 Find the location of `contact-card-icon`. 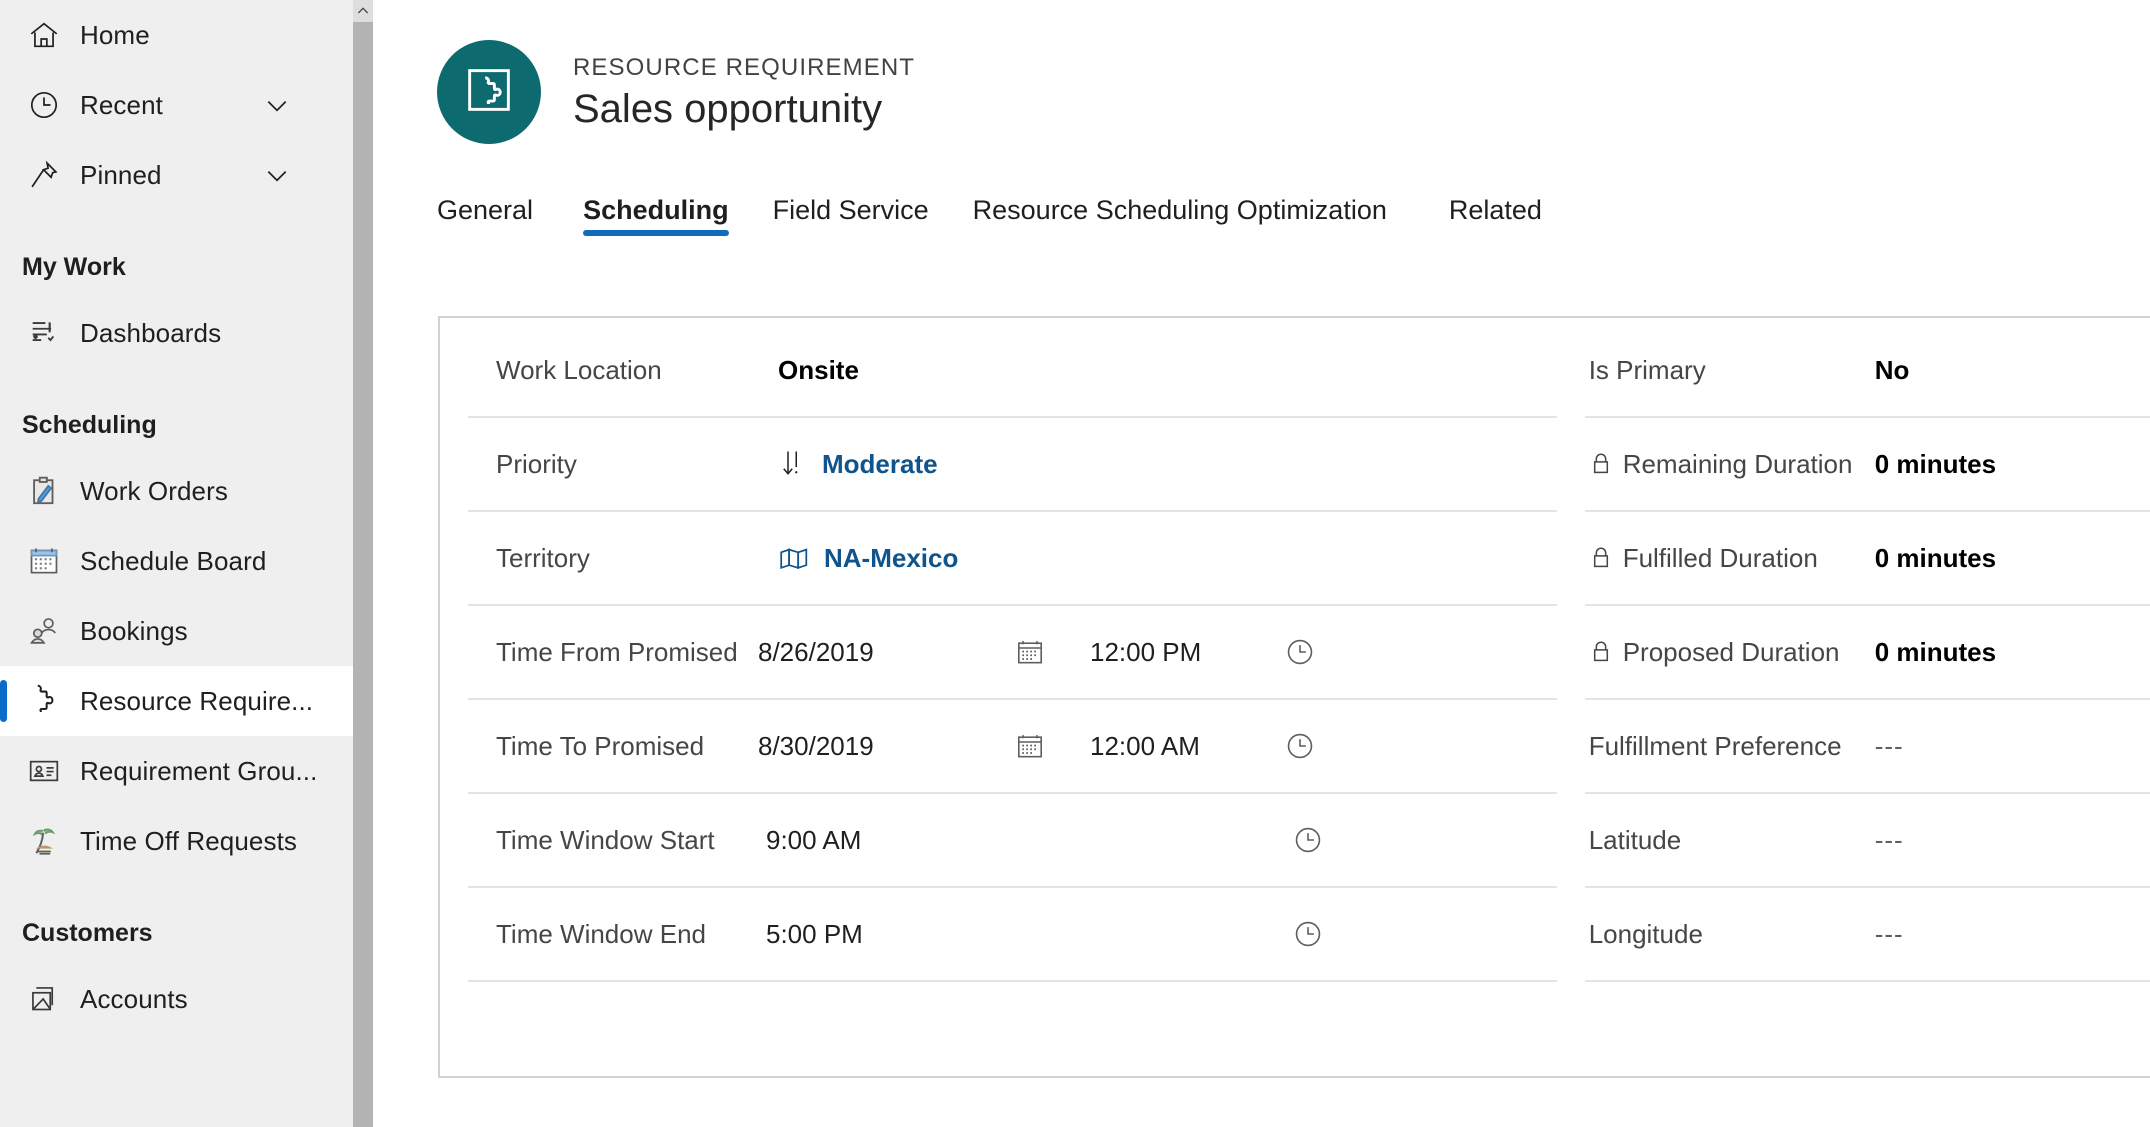

contact-card-icon is located at coordinates (44, 771).